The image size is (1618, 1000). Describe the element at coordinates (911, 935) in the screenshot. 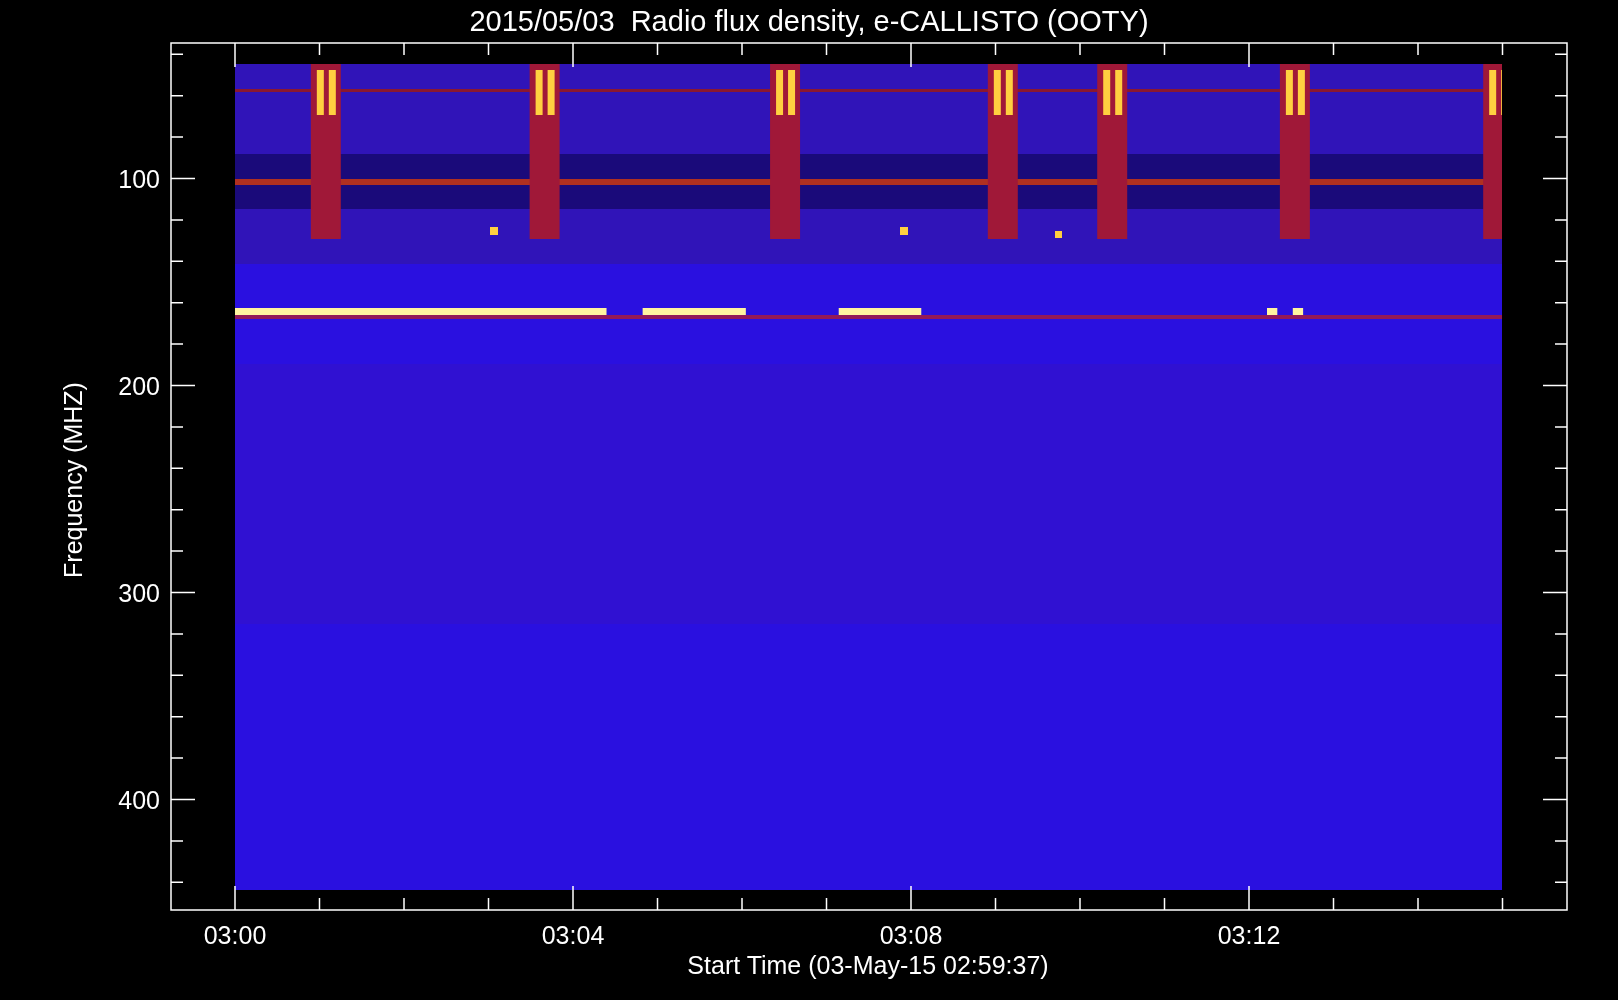

I see `axis-tick-label: 03:08` at that location.